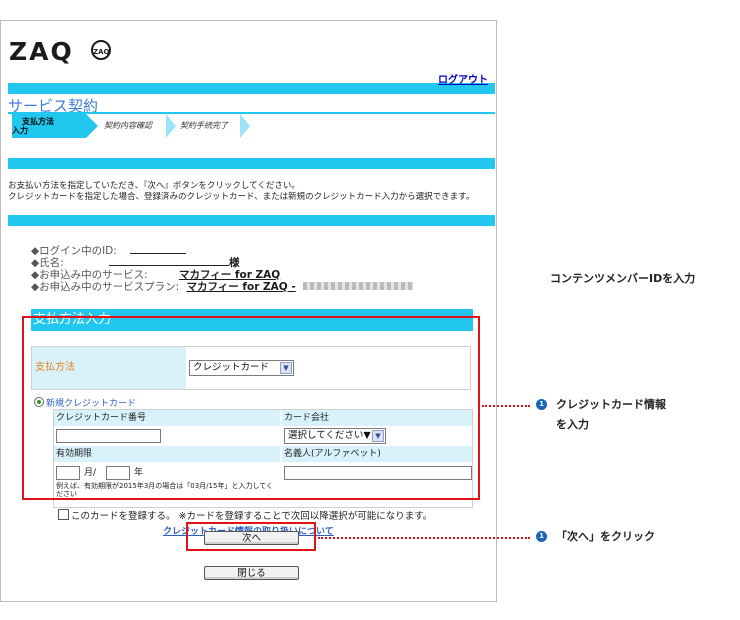 This screenshot has height=620, width=740. What do you see at coordinates (358, 286) in the screenshot?
I see `redacted-plan` at bounding box center [358, 286].